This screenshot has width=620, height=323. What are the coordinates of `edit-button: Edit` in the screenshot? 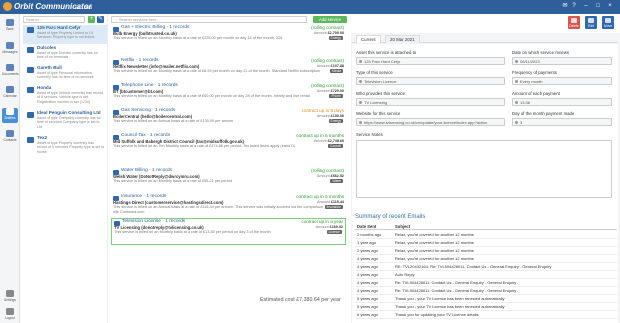 It's located at (591, 22).